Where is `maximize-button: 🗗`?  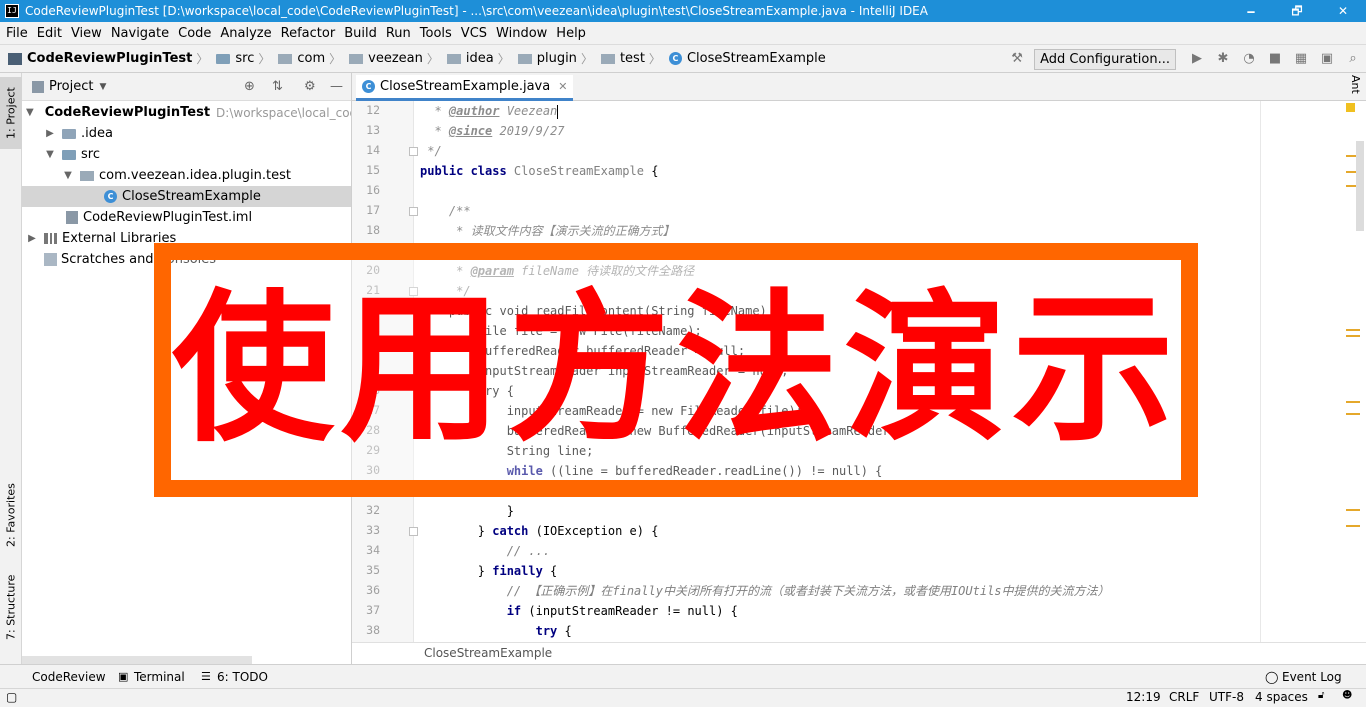
maximize-button: 🗗 is located at coordinates (1297, 11).